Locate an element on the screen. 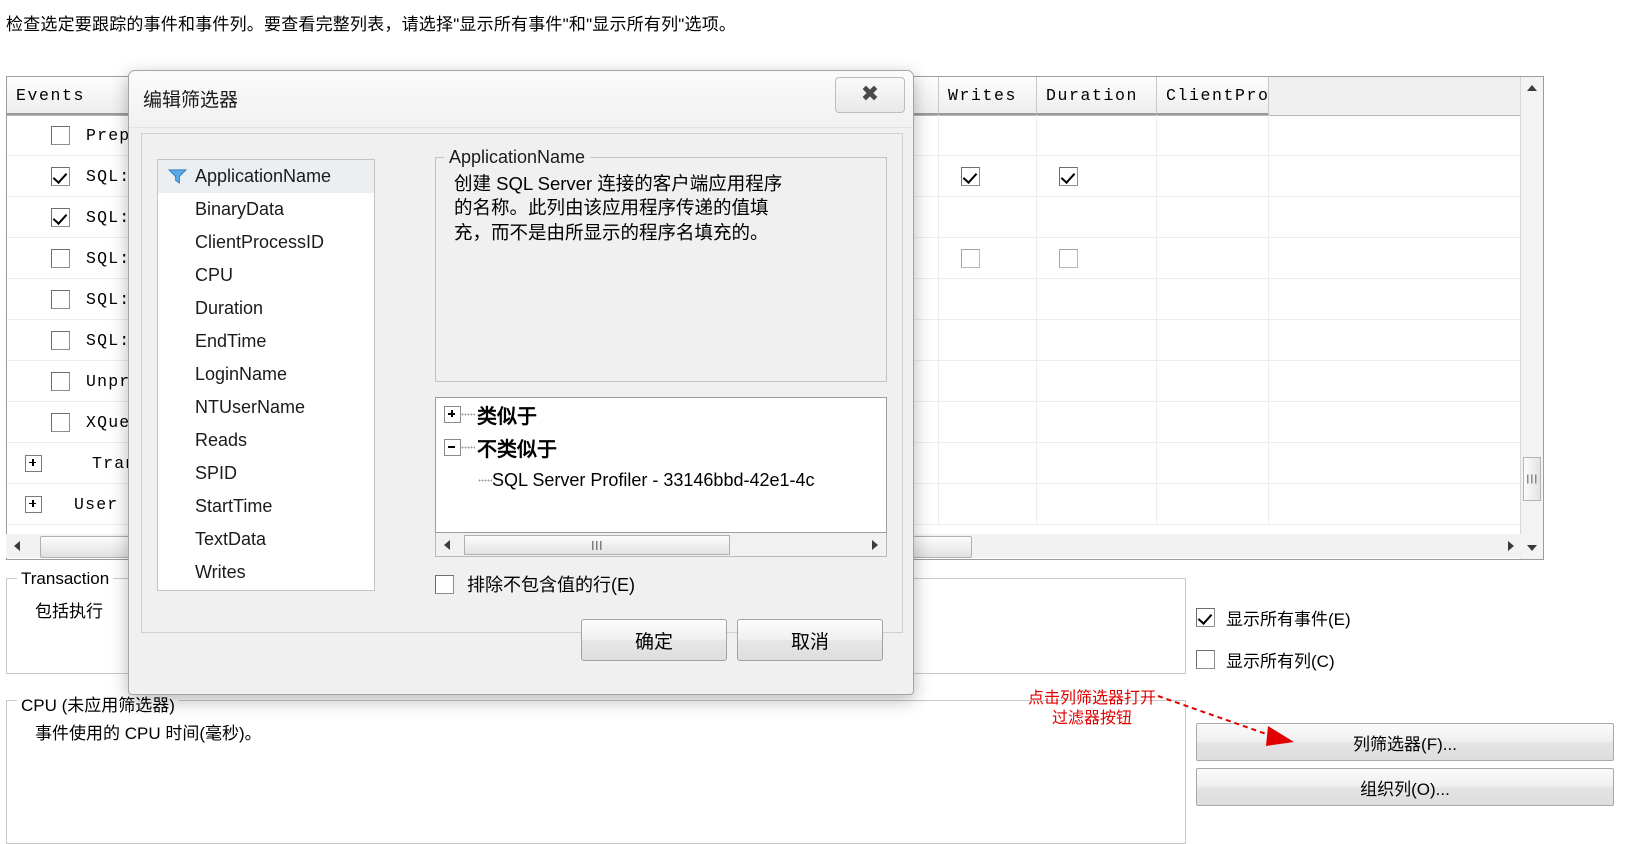  filter-column-item-label: NTUserName is located at coordinates (250, 407).